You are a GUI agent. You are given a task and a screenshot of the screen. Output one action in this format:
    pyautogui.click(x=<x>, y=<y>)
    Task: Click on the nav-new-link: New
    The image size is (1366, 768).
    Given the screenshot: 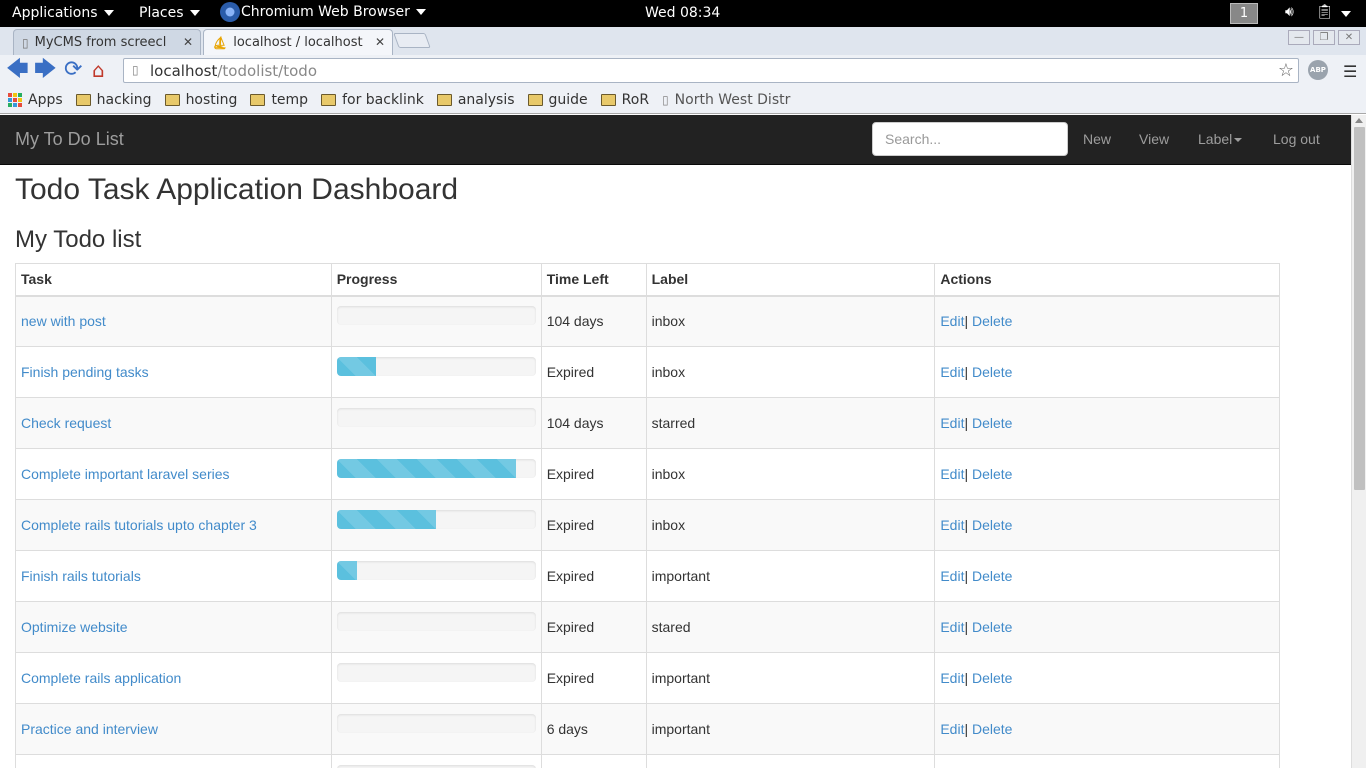 What is the action you would take?
    pyautogui.click(x=1097, y=139)
    